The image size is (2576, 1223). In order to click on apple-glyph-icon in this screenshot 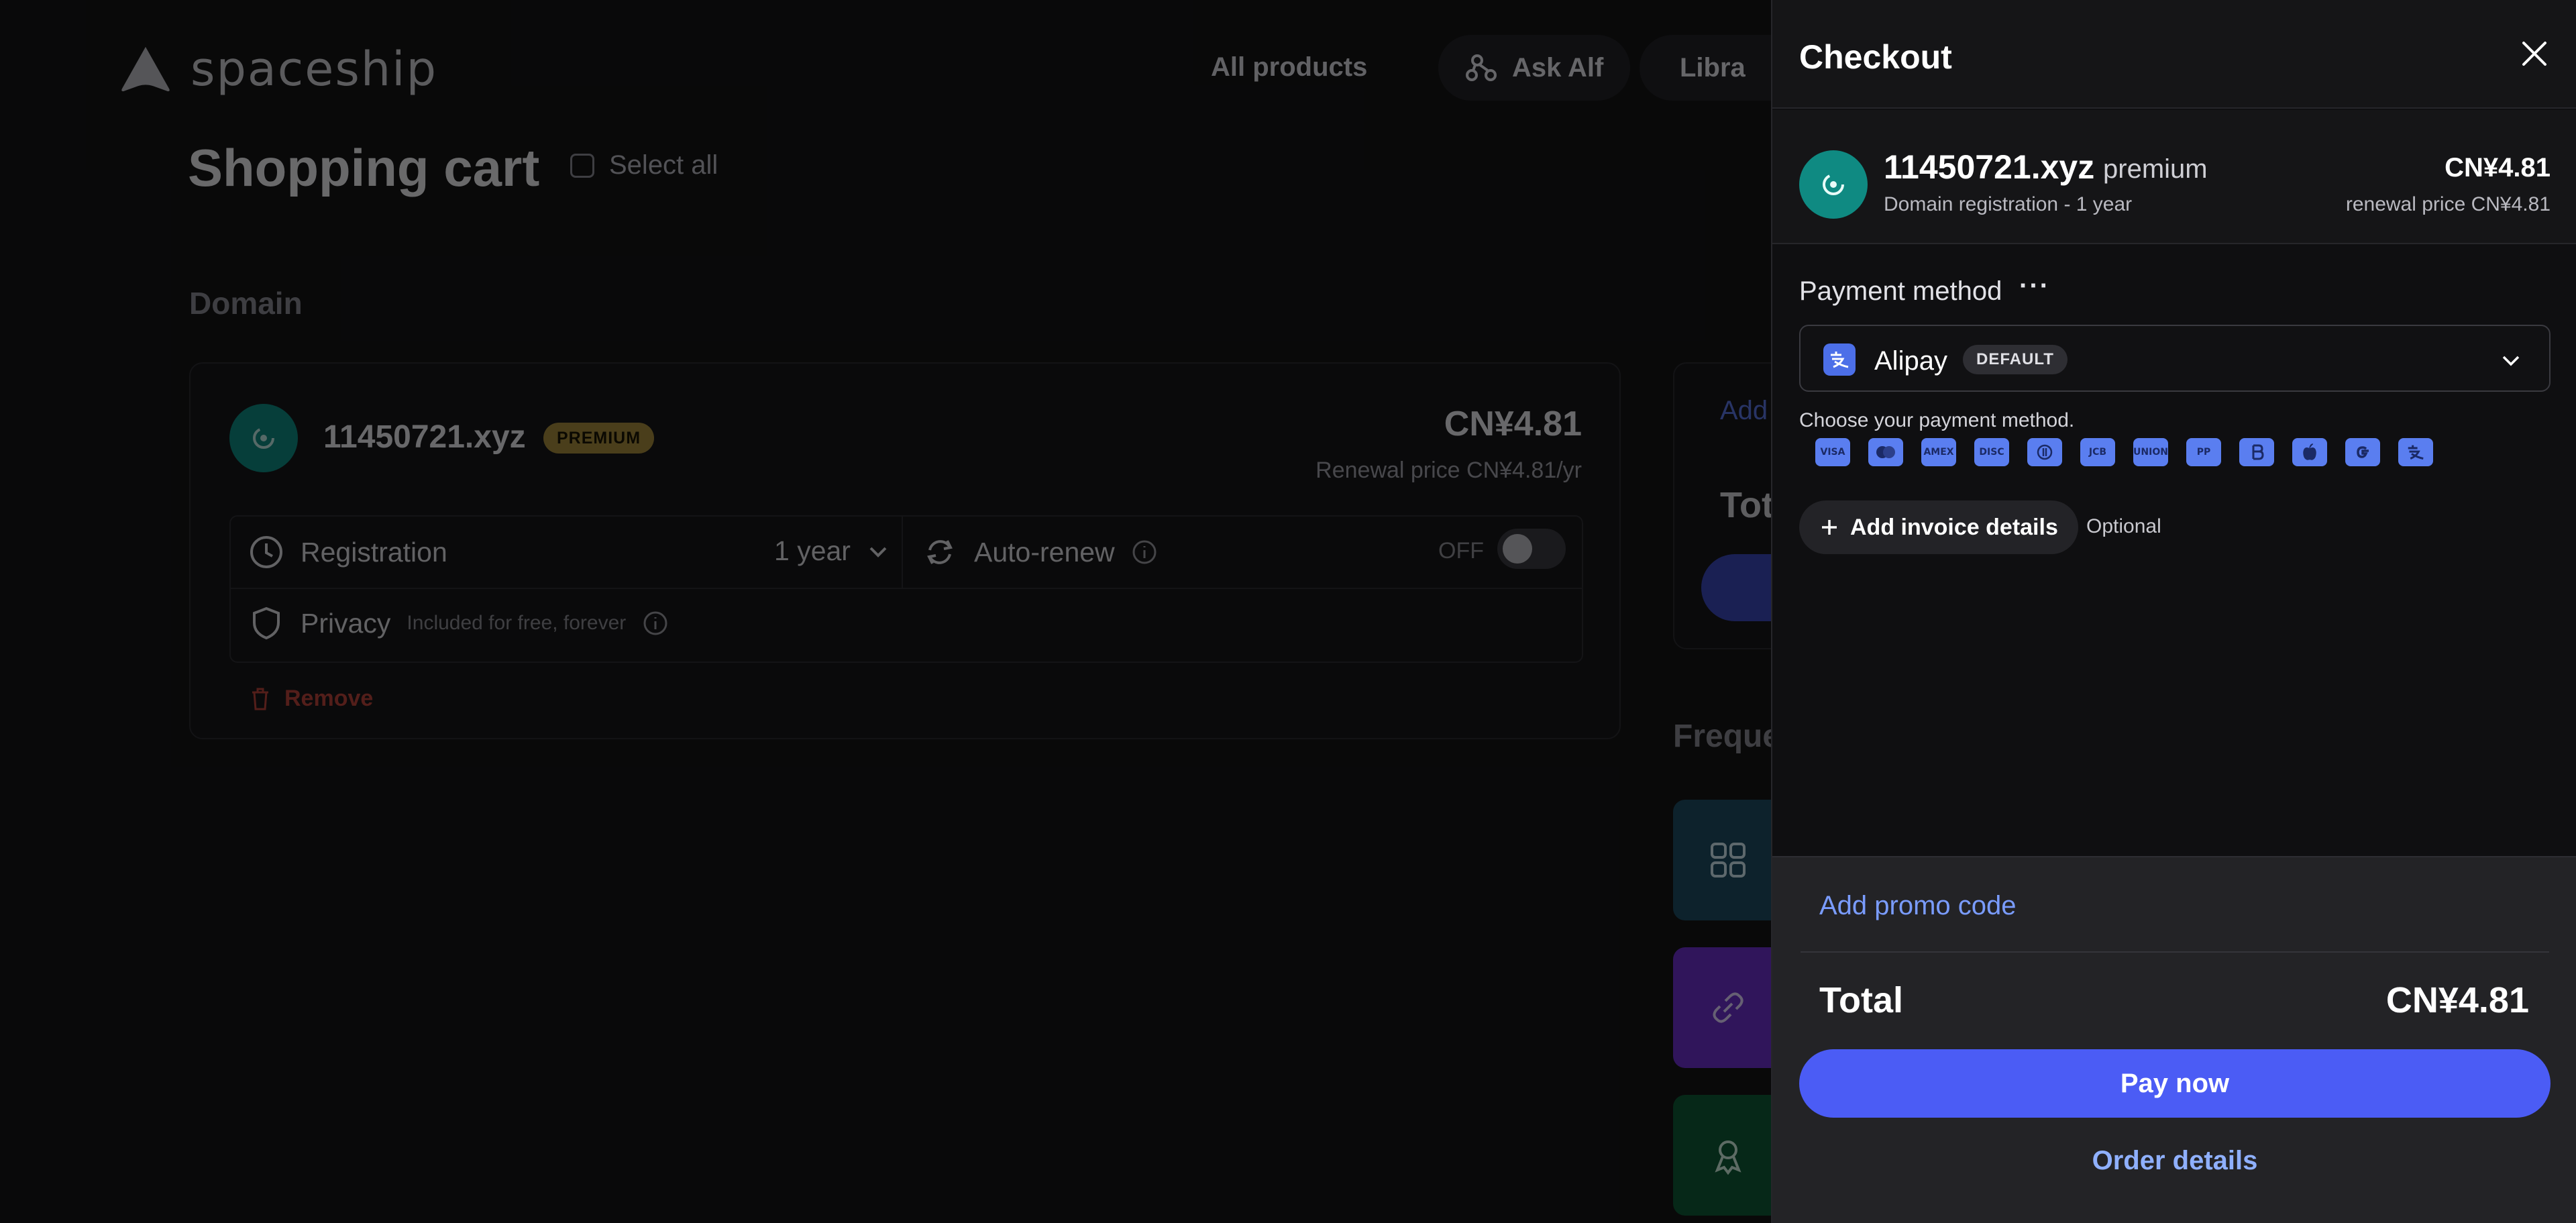, I will do `click(2309, 451)`.